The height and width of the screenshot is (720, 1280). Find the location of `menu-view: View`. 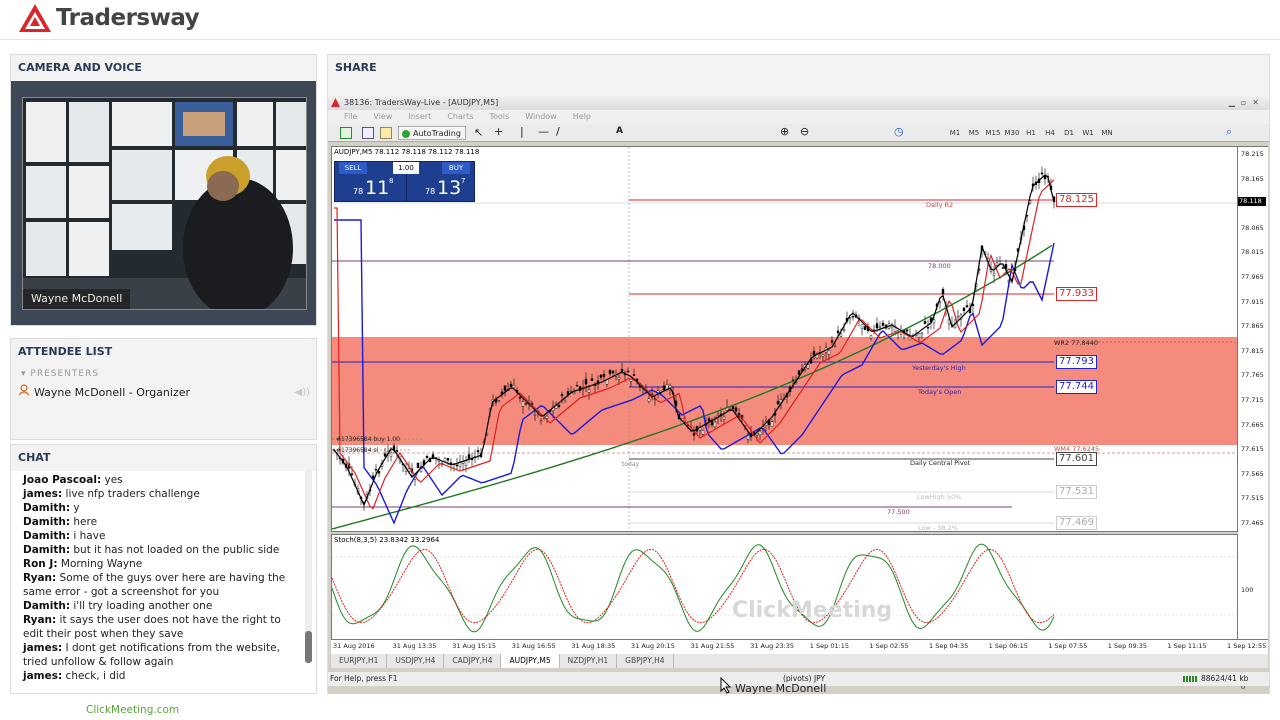

menu-view: View is located at coordinates (382, 117).